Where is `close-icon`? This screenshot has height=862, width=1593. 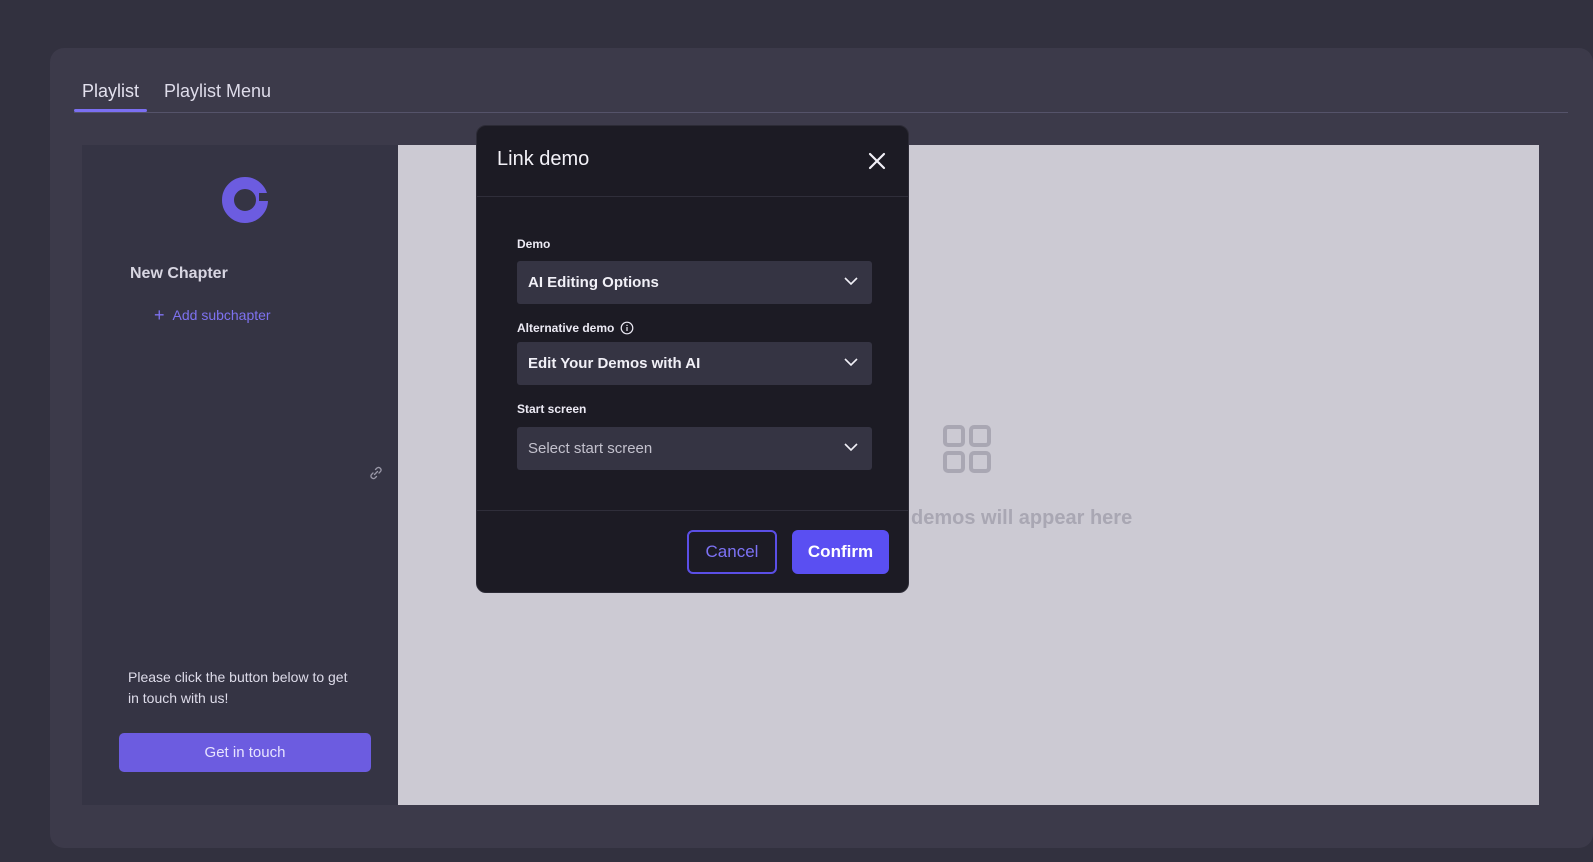 close-icon is located at coordinates (877, 161).